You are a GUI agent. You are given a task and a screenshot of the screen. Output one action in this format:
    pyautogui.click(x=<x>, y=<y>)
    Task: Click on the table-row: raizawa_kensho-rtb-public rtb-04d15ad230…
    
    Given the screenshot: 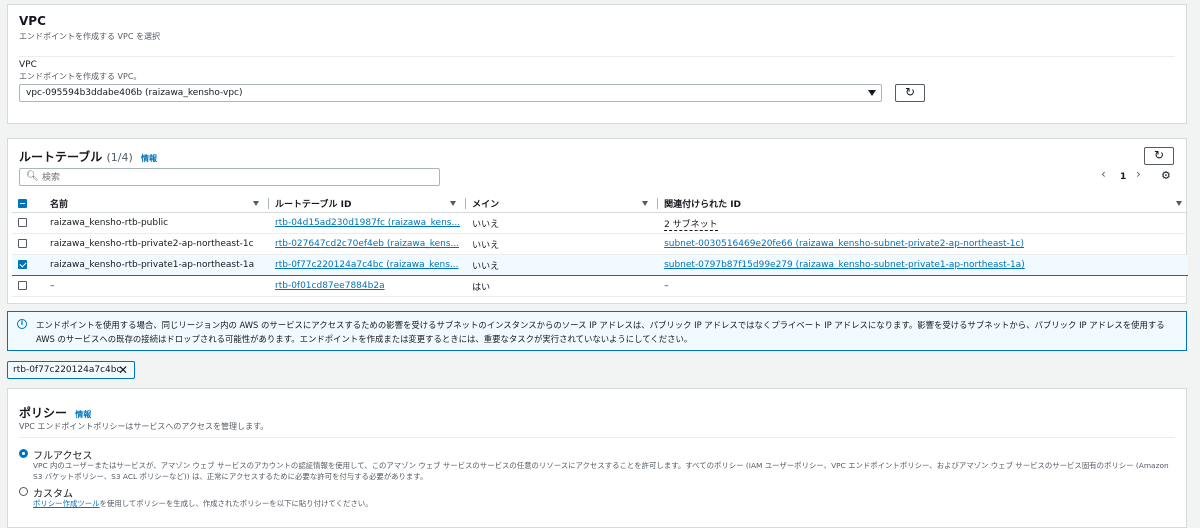 What is the action you would take?
    pyautogui.click(x=600, y=223)
    